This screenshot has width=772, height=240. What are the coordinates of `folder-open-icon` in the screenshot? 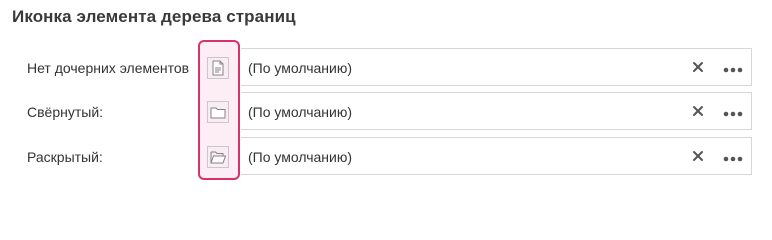 It's located at (218, 157).